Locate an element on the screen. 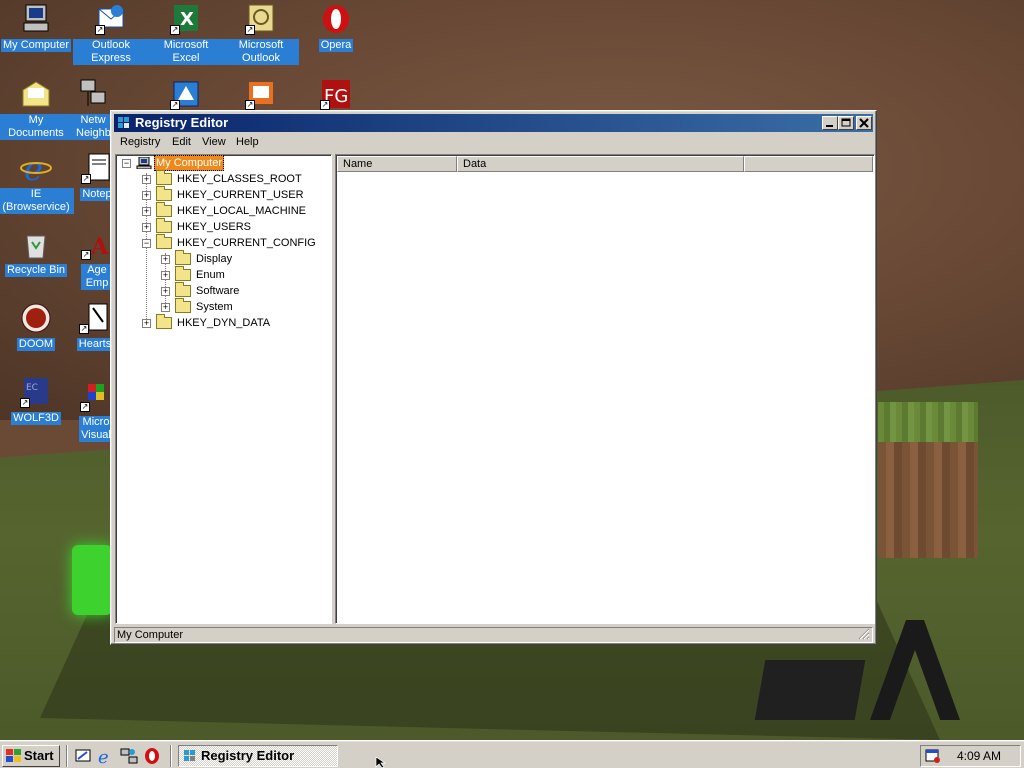  system-tray: 4:09 AM is located at coordinates (970, 756).